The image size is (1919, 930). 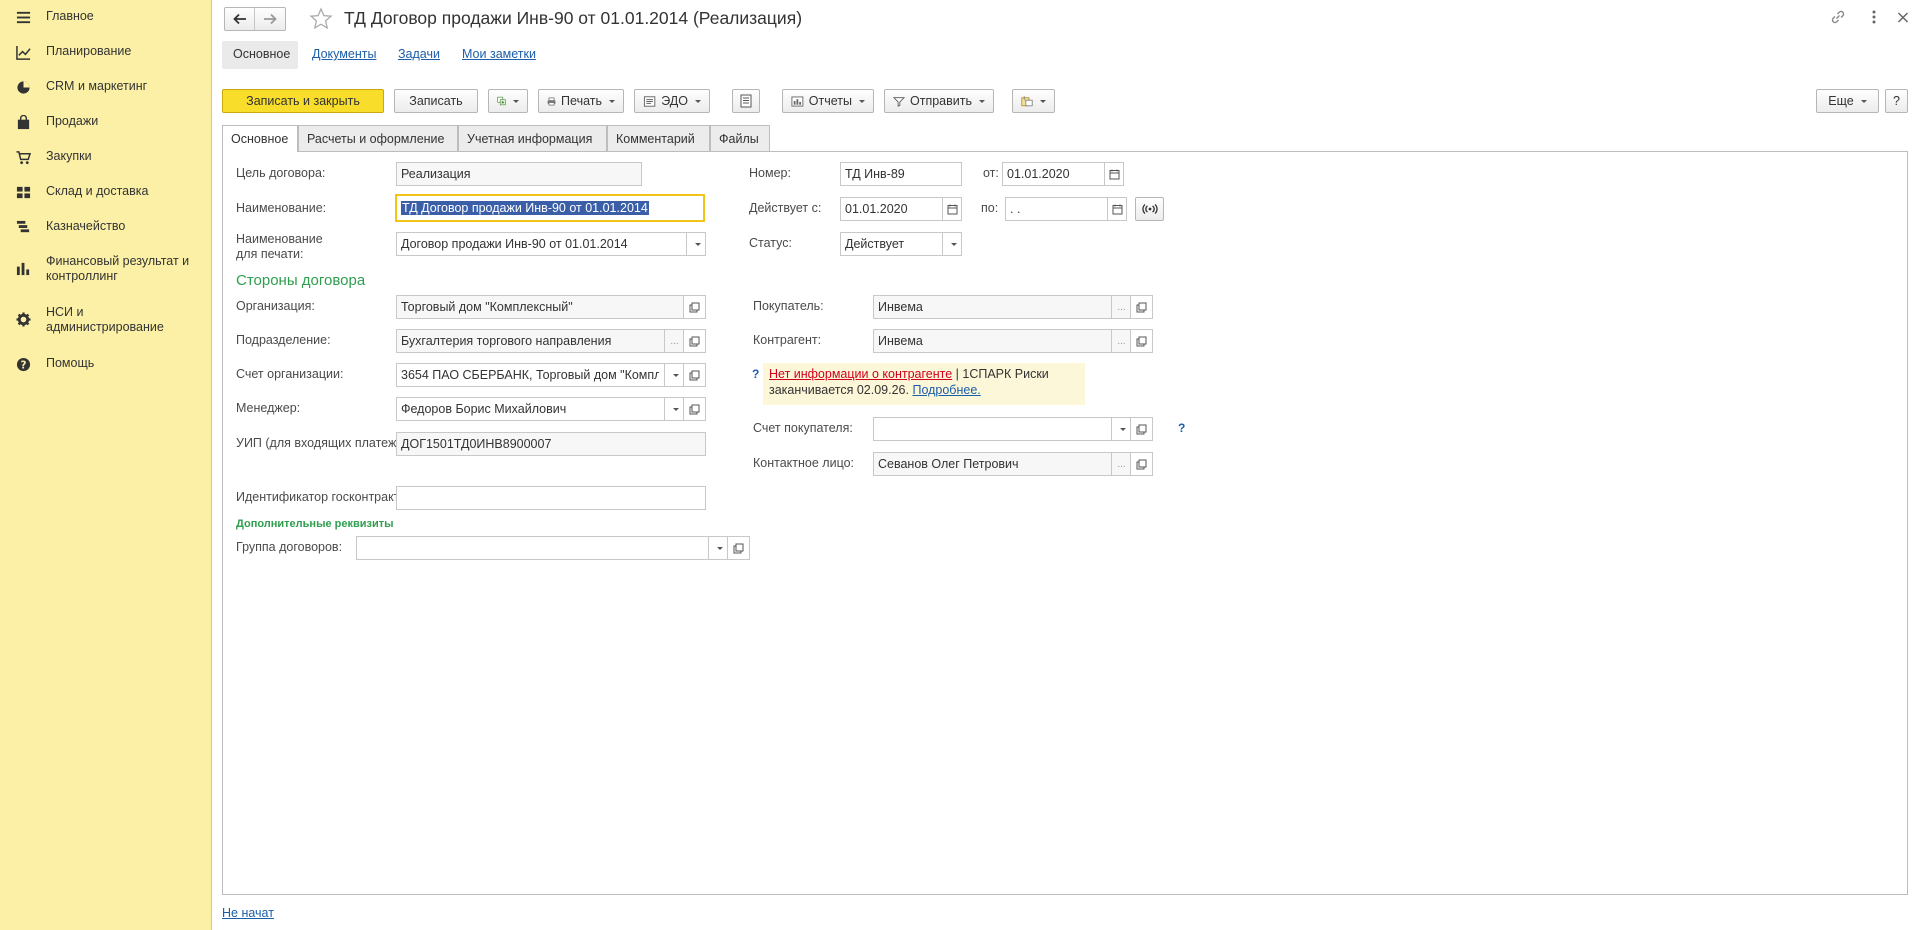 I want to click on to-date-label: по:, so click(x=990, y=208).